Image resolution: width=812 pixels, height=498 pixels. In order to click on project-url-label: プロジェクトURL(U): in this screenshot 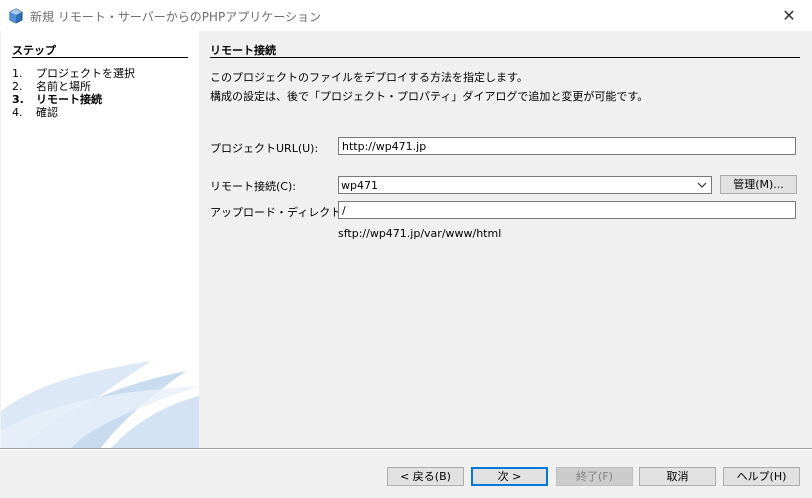, I will do `click(264, 148)`.